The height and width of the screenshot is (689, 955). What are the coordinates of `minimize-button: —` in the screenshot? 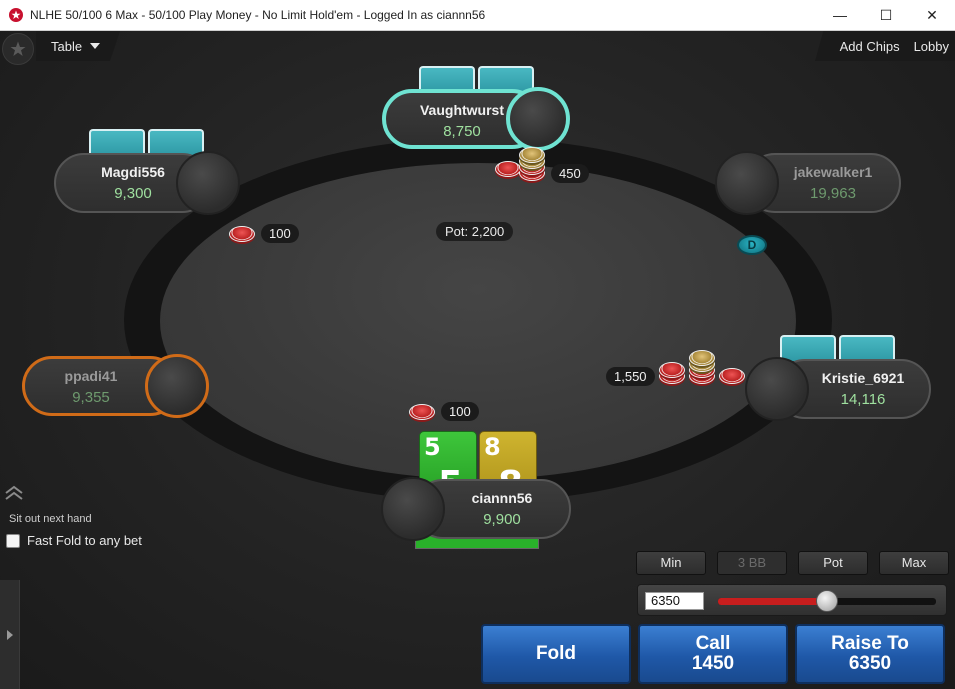 It's located at (840, 15).